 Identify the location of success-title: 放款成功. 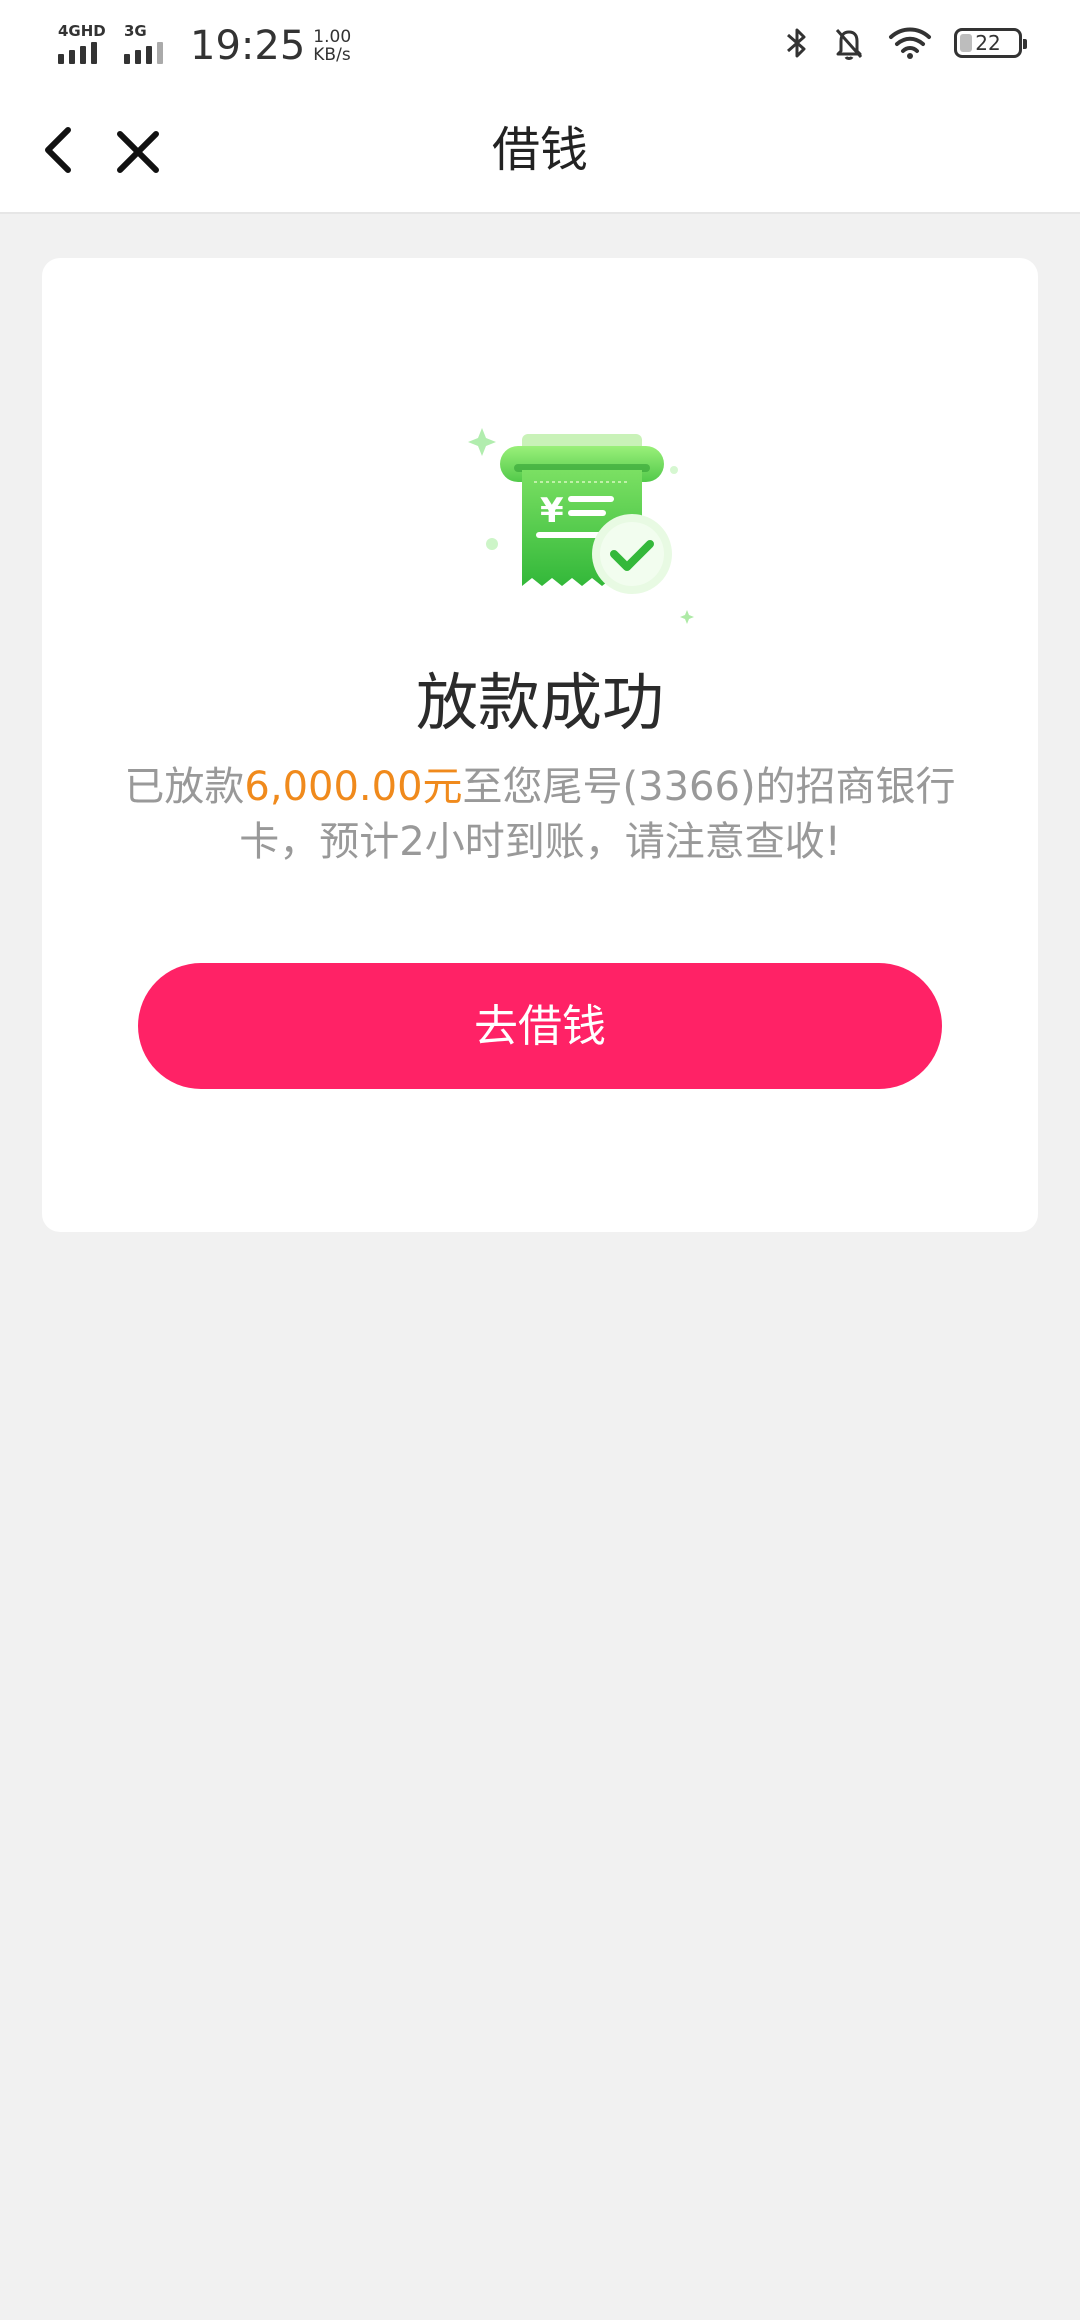
(539, 702).